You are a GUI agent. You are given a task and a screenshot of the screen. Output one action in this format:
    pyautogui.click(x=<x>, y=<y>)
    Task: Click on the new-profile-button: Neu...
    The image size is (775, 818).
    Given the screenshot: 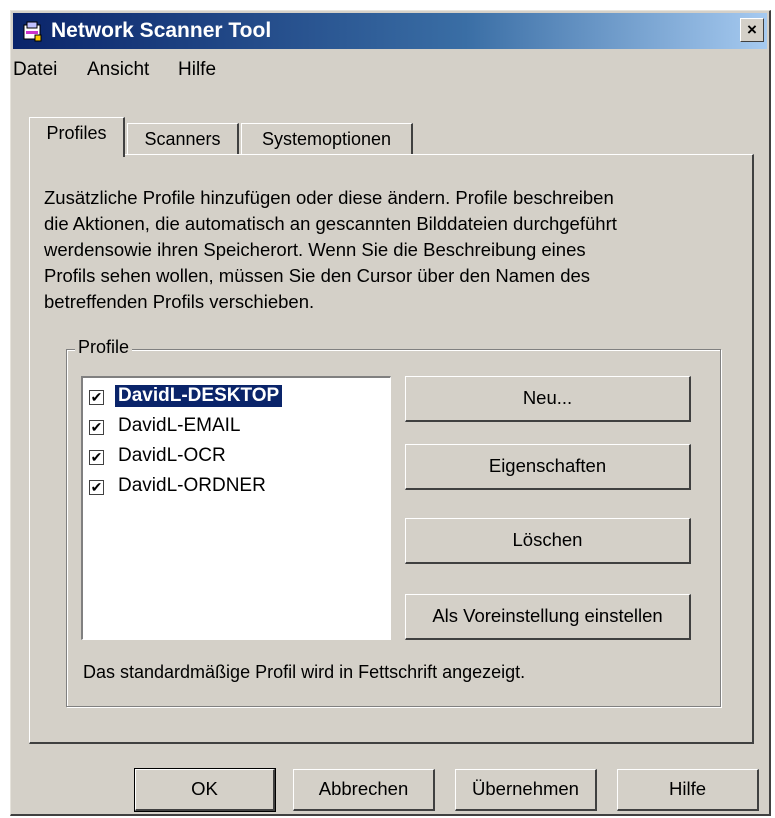 What is the action you would take?
    pyautogui.click(x=548, y=399)
    